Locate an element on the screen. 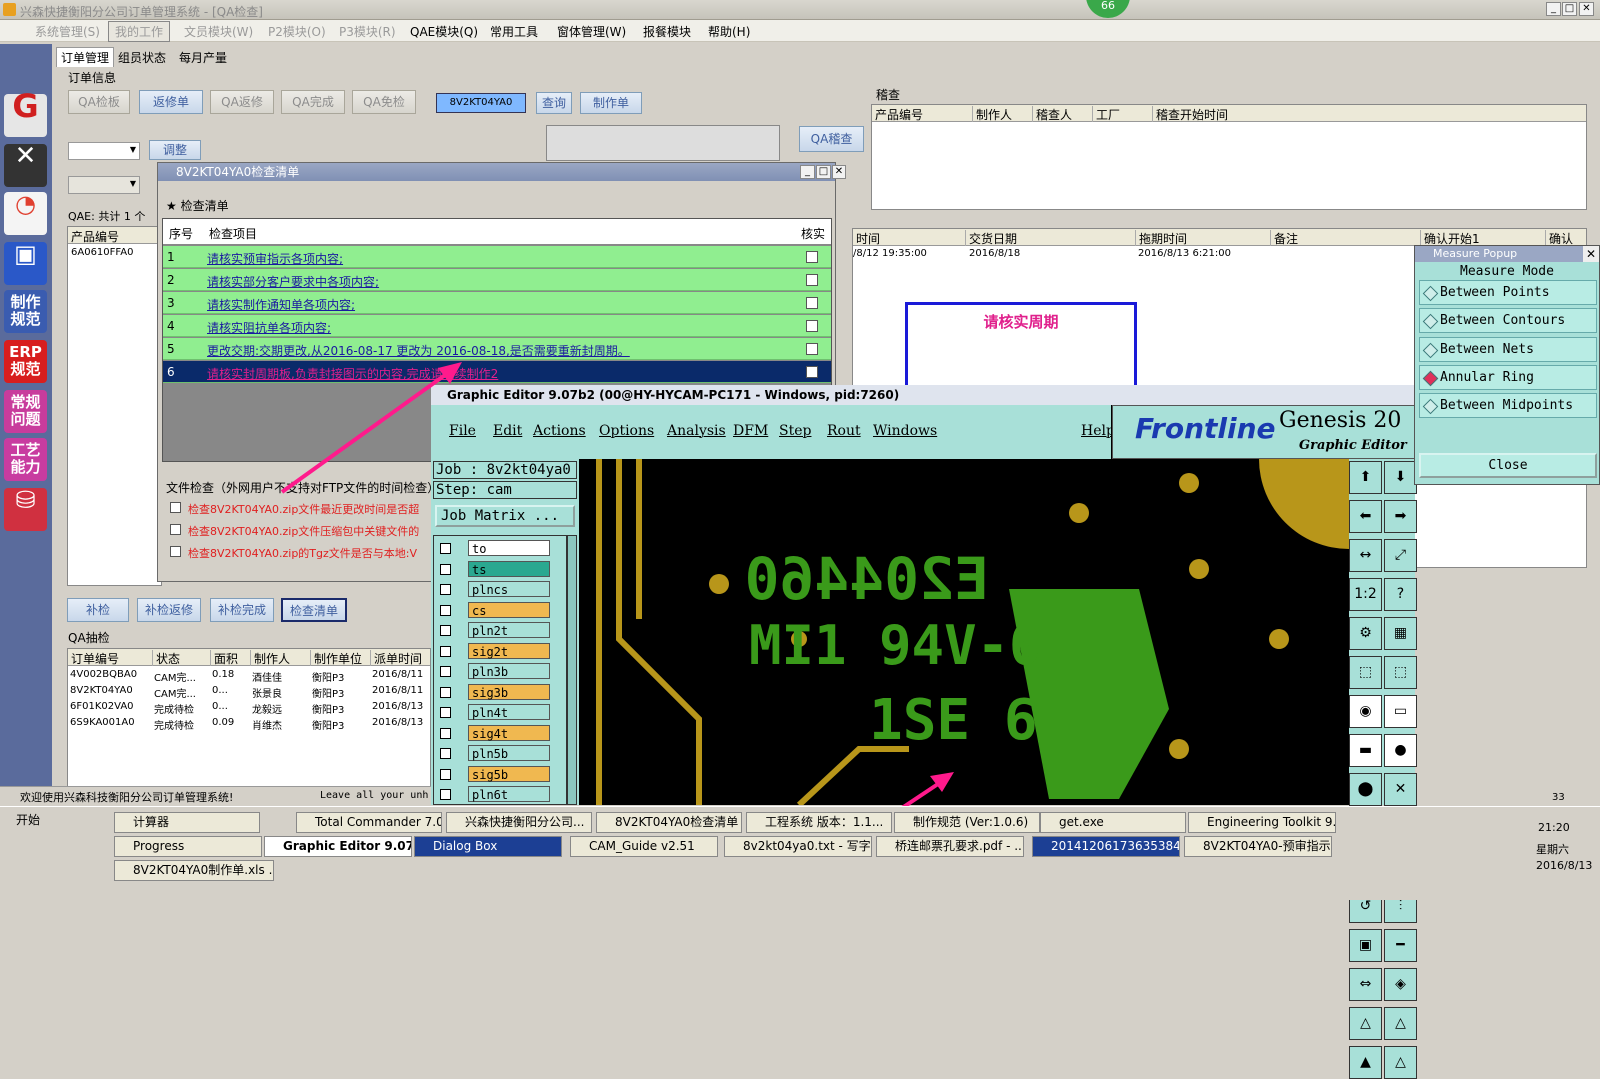  layer-name: pln3b is located at coordinates (509, 671).